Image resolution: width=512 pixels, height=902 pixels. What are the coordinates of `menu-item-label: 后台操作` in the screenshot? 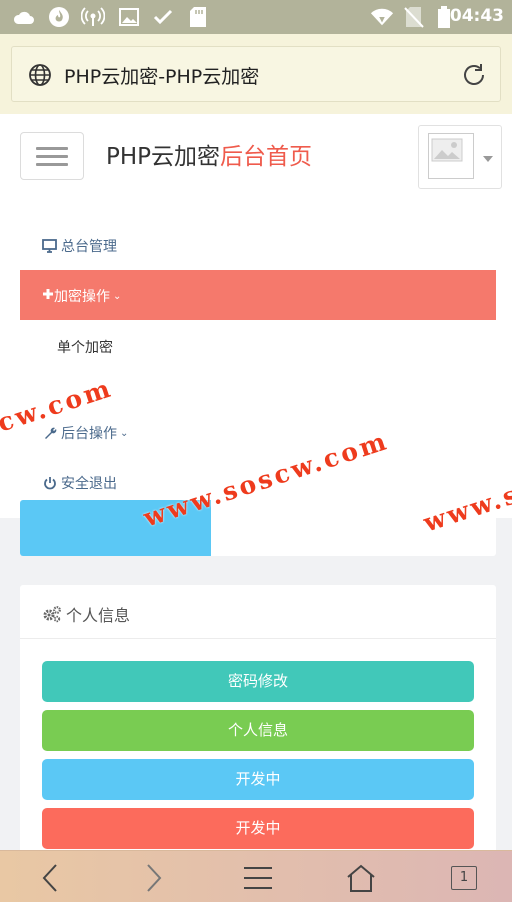 It's located at (89, 434).